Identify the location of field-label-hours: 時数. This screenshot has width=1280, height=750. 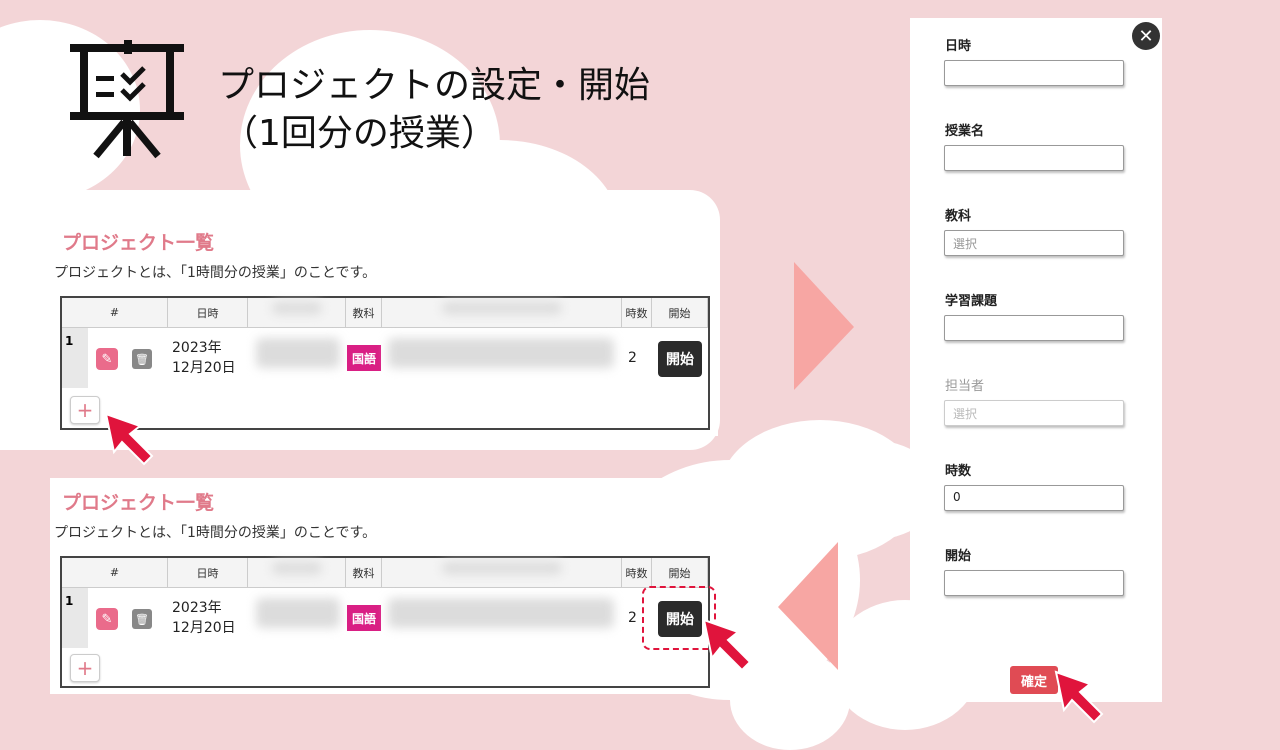
(958, 471).